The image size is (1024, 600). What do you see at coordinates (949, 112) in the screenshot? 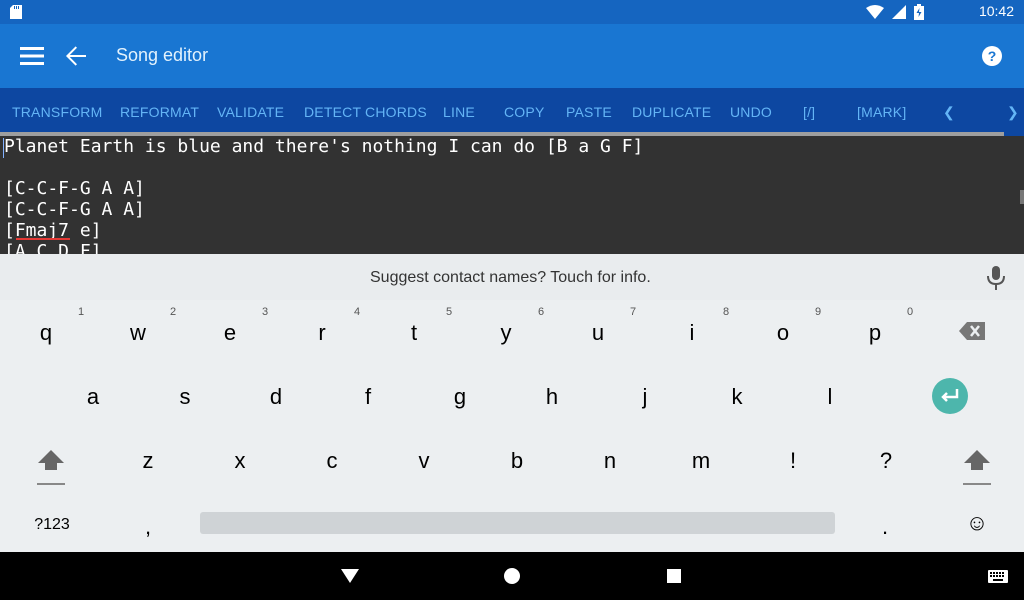
I see `scroll-left-icon: ❮` at bounding box center [949, 112].